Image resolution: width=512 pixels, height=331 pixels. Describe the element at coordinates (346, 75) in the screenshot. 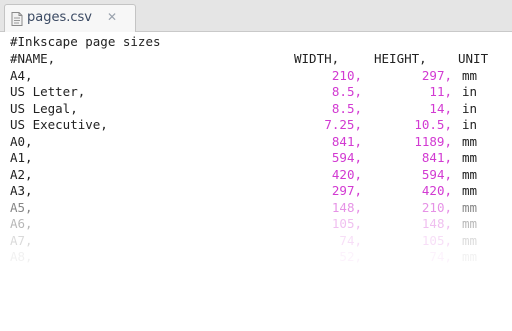

I see `row-width: 210,` at that location.